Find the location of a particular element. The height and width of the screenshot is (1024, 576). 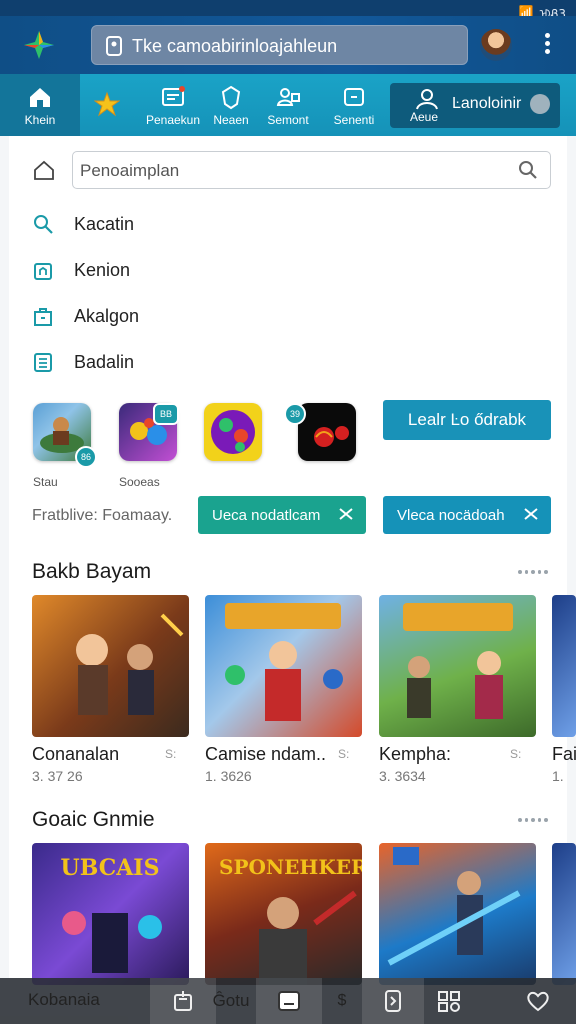

menu-label: Akalgon is located at coordinates (107, 315).